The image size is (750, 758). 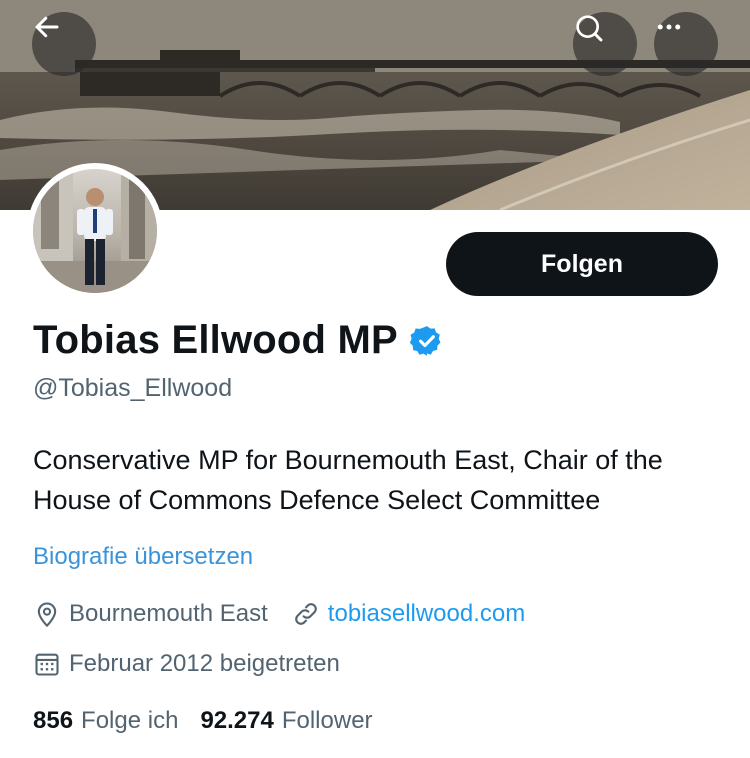 I want to click on follow-button: Folgen, so click(x=582, y=264).